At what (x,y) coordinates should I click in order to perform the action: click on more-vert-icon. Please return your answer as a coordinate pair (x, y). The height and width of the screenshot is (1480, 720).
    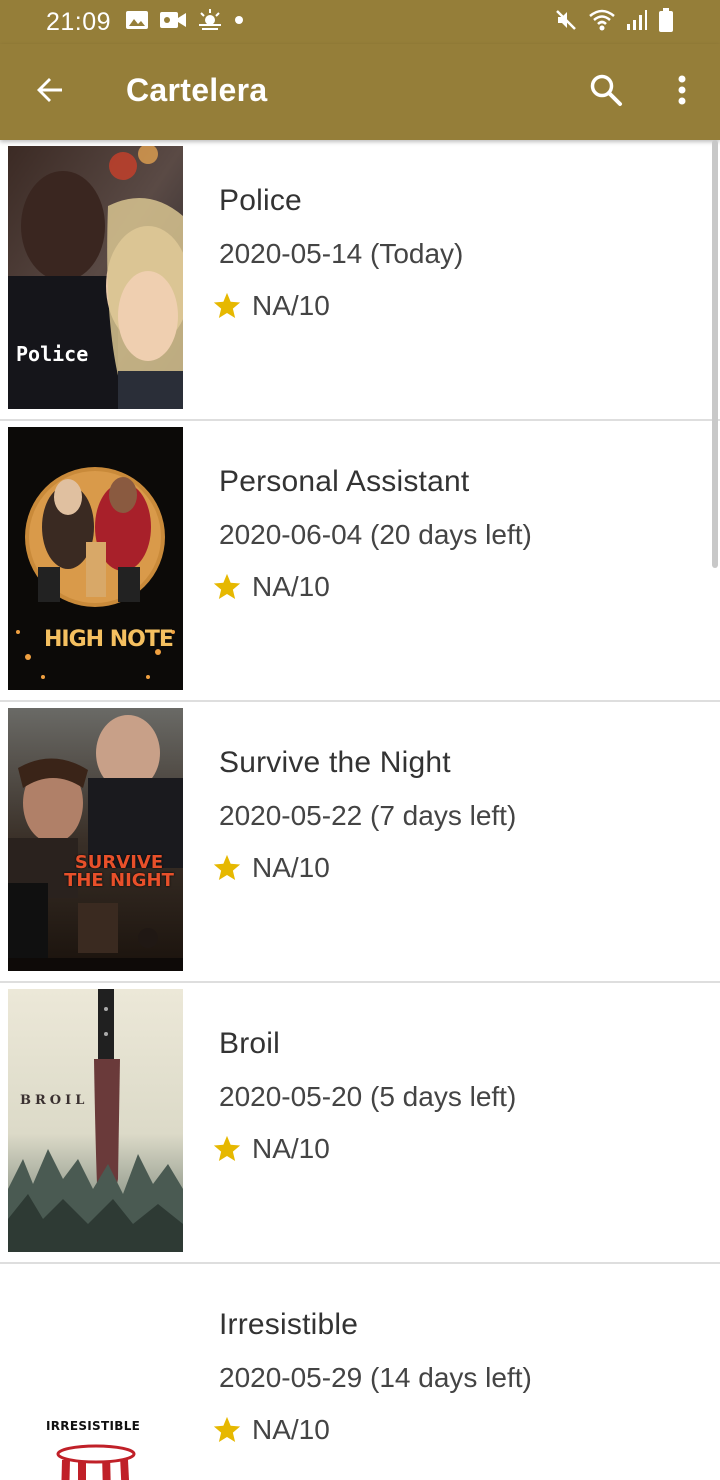
    Looking at the image, I should click on (682, 92).